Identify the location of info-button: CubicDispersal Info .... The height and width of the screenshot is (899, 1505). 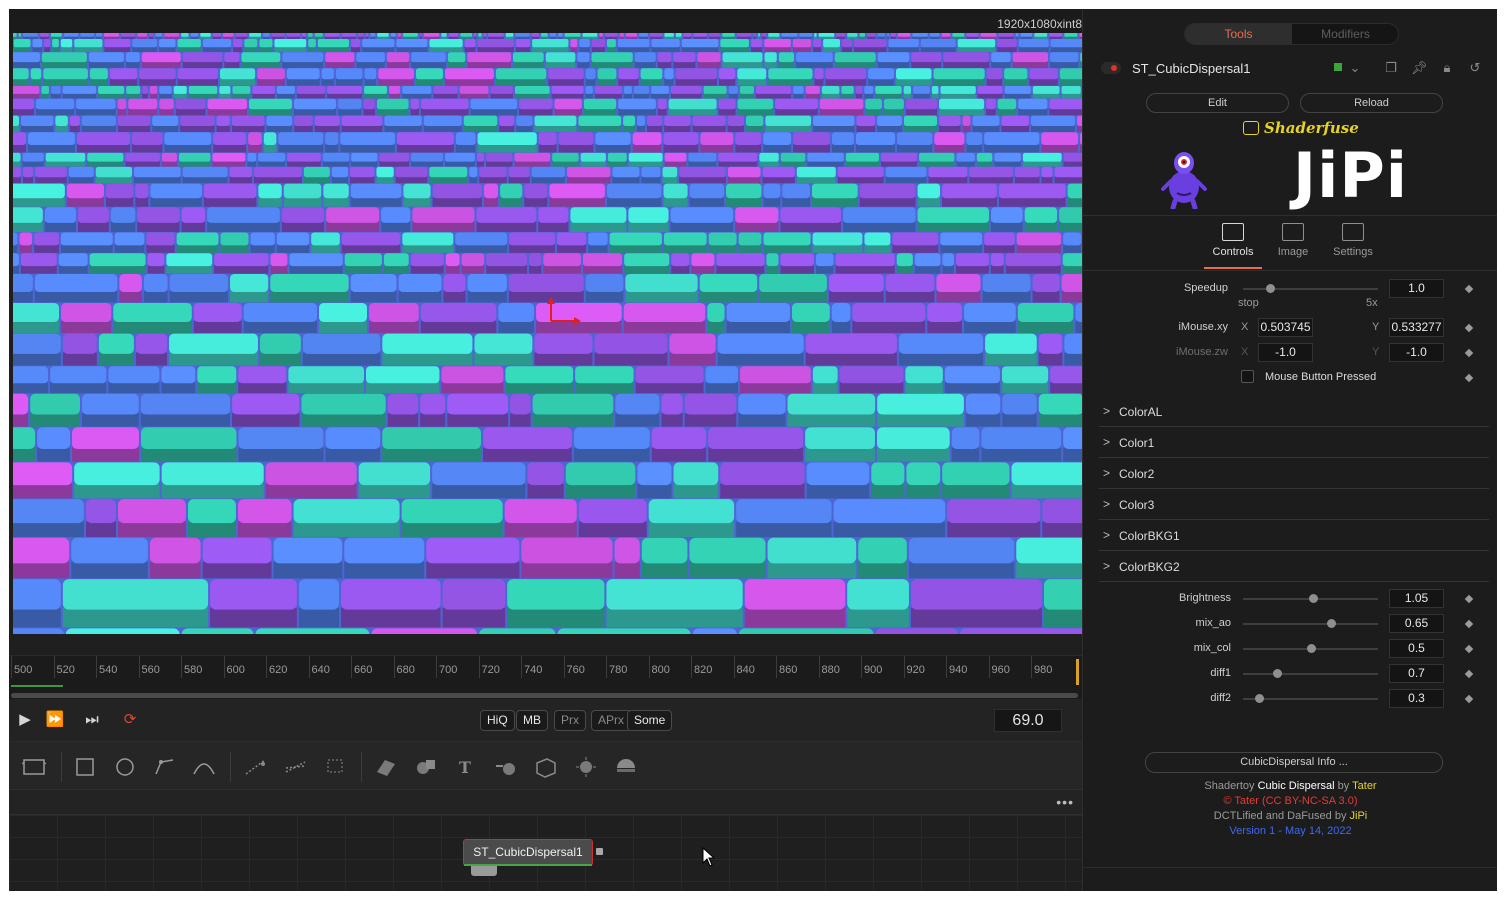
(1294, 762).